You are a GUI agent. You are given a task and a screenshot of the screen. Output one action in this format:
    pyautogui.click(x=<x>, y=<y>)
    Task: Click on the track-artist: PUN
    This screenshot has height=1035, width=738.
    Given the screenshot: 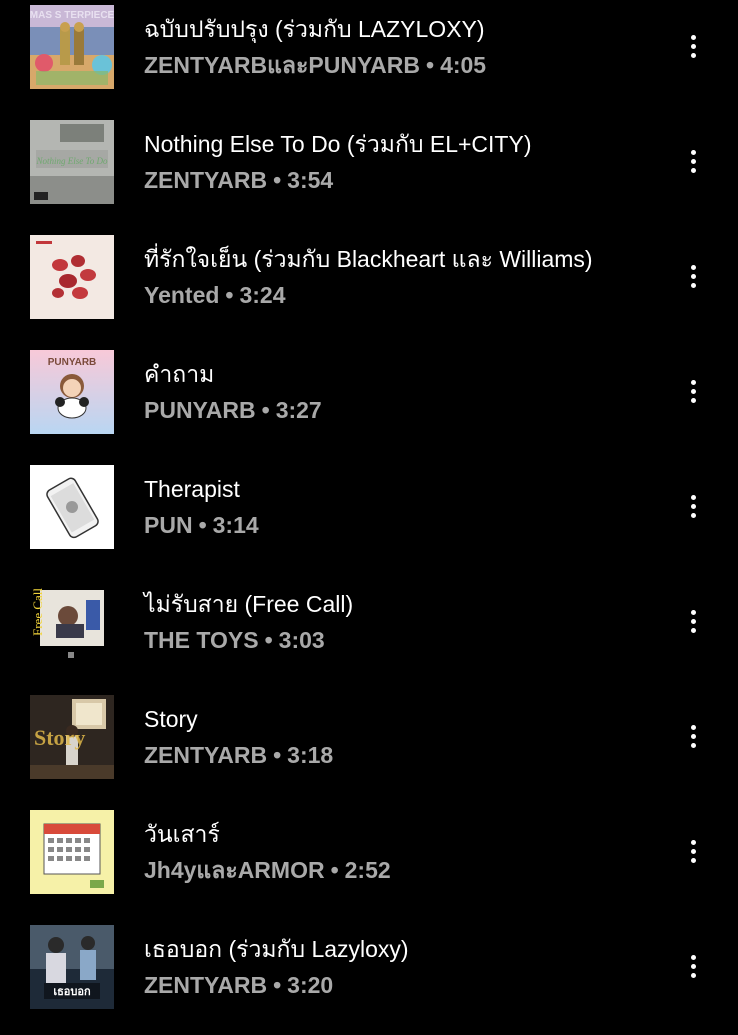 What is the action you would take?
    pyautogui.click(x=168, y=525)
    